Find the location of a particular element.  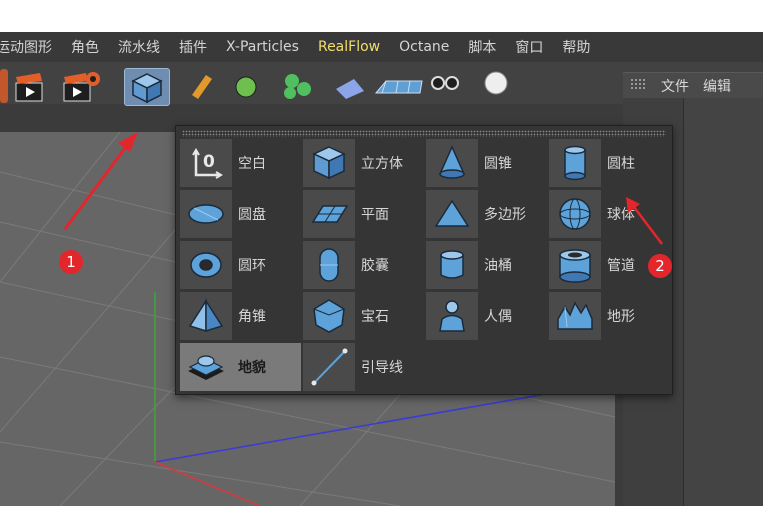

menu-item-figure: 人偶 is located at coordinates (486, 316).